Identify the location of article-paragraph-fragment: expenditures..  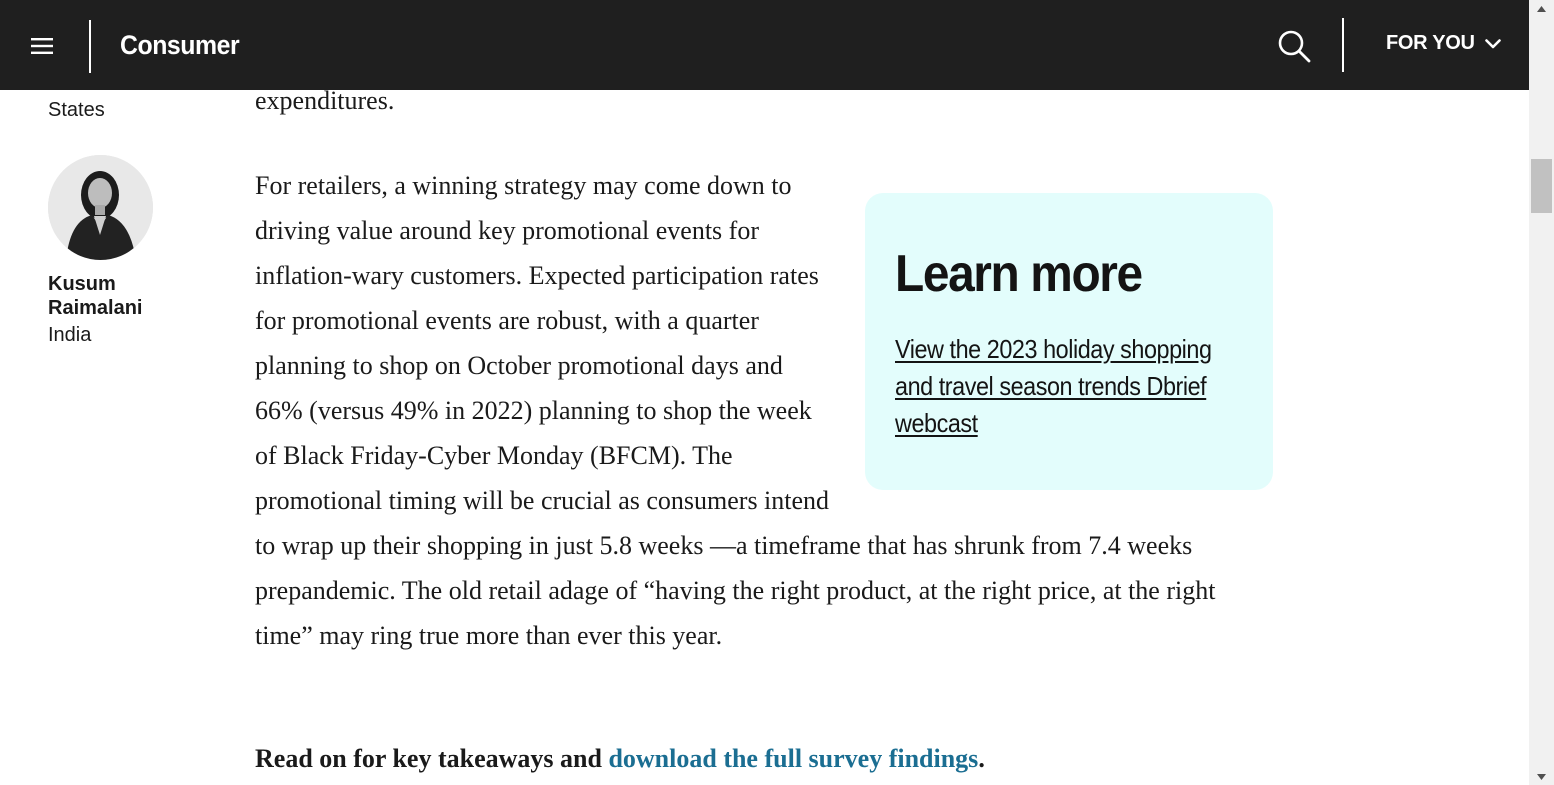
(325, 100).